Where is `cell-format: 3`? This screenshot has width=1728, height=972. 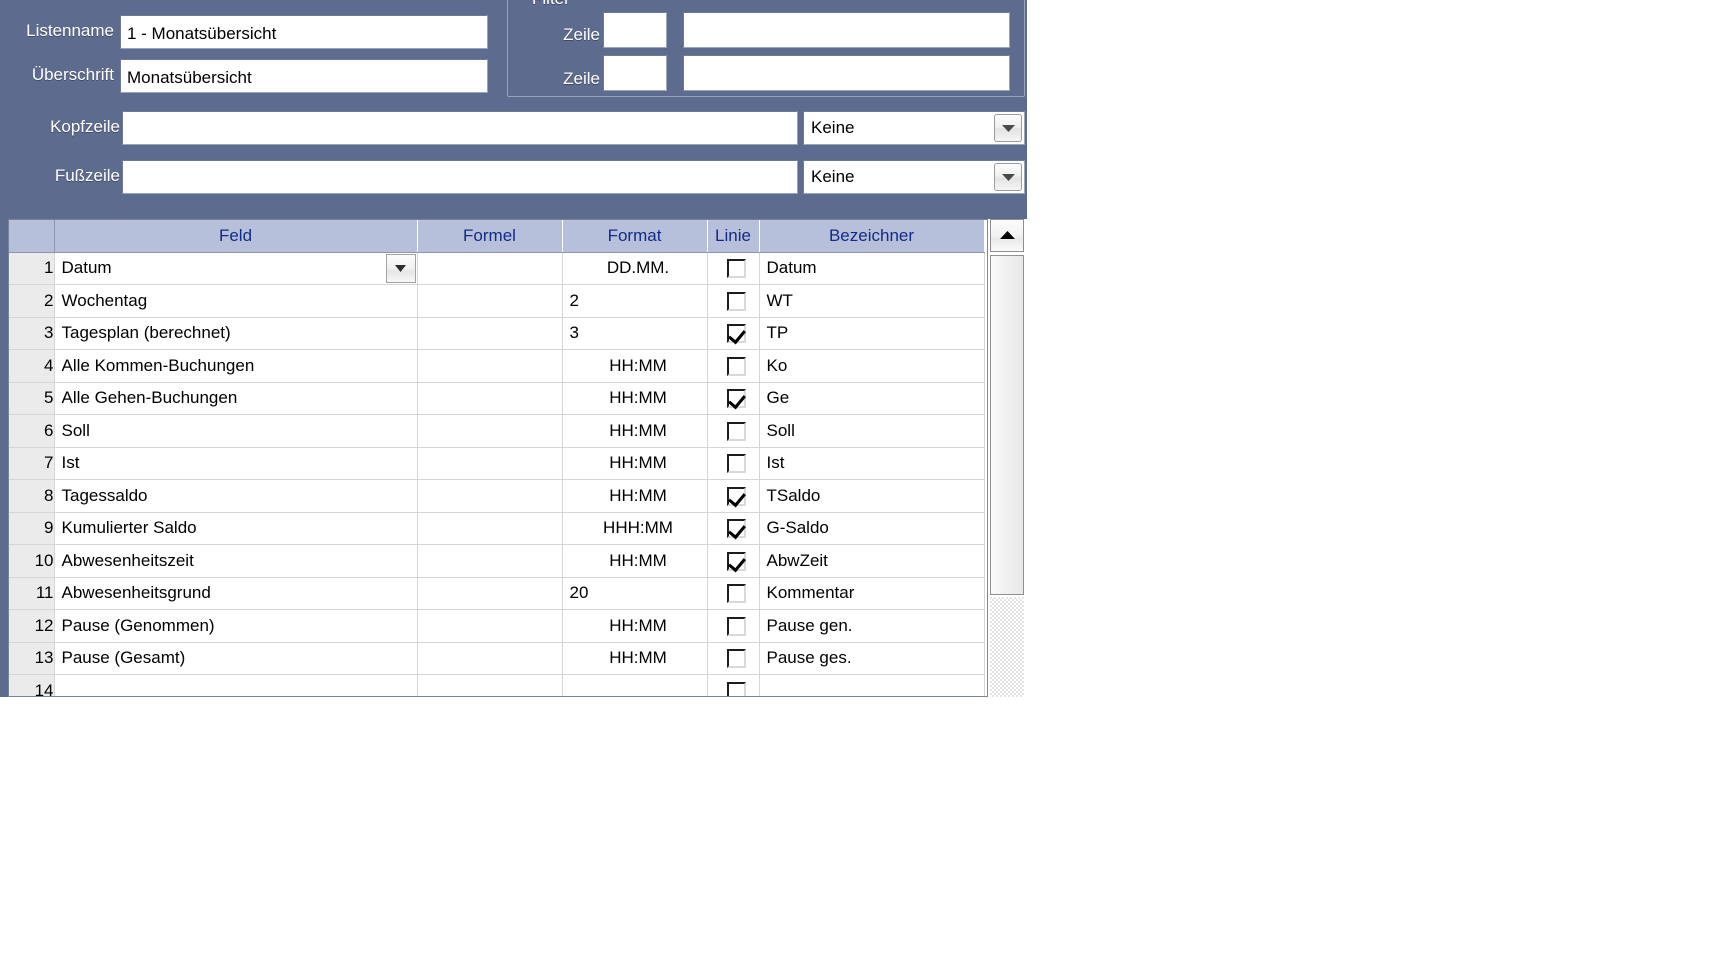 cell-format: 3 is located at coordinates (635, 333).